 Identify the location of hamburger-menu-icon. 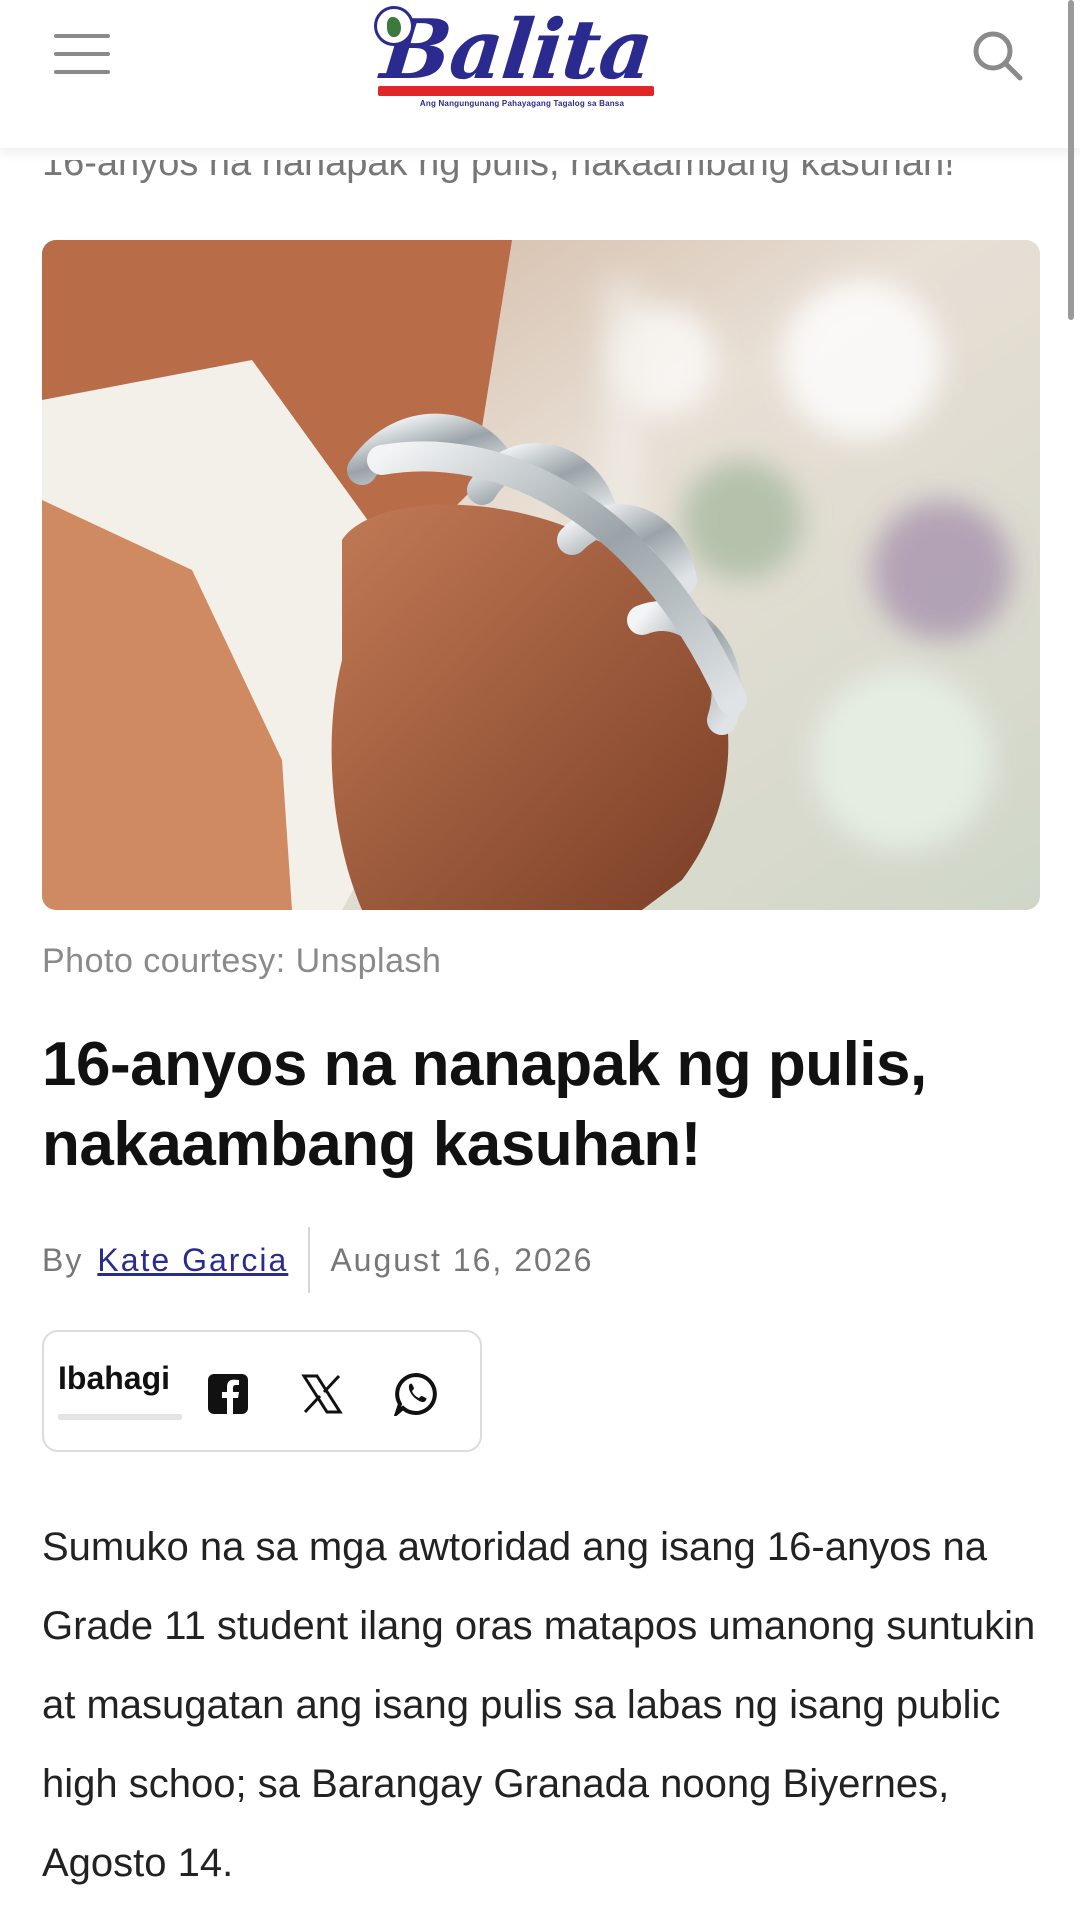
(82, 55).